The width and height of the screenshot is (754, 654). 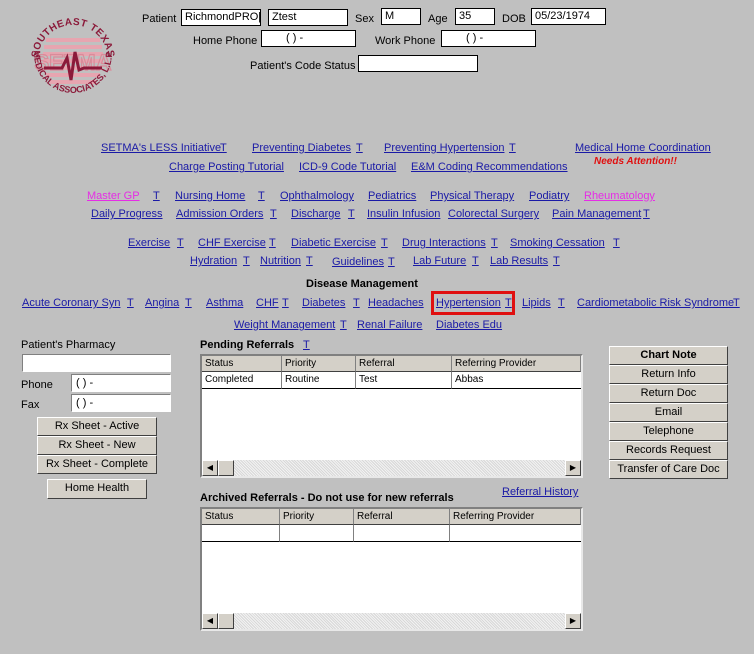 I want to click on link-setma-less-initiative: SETMA's LESS Initiative, so click(x=161, y=148).